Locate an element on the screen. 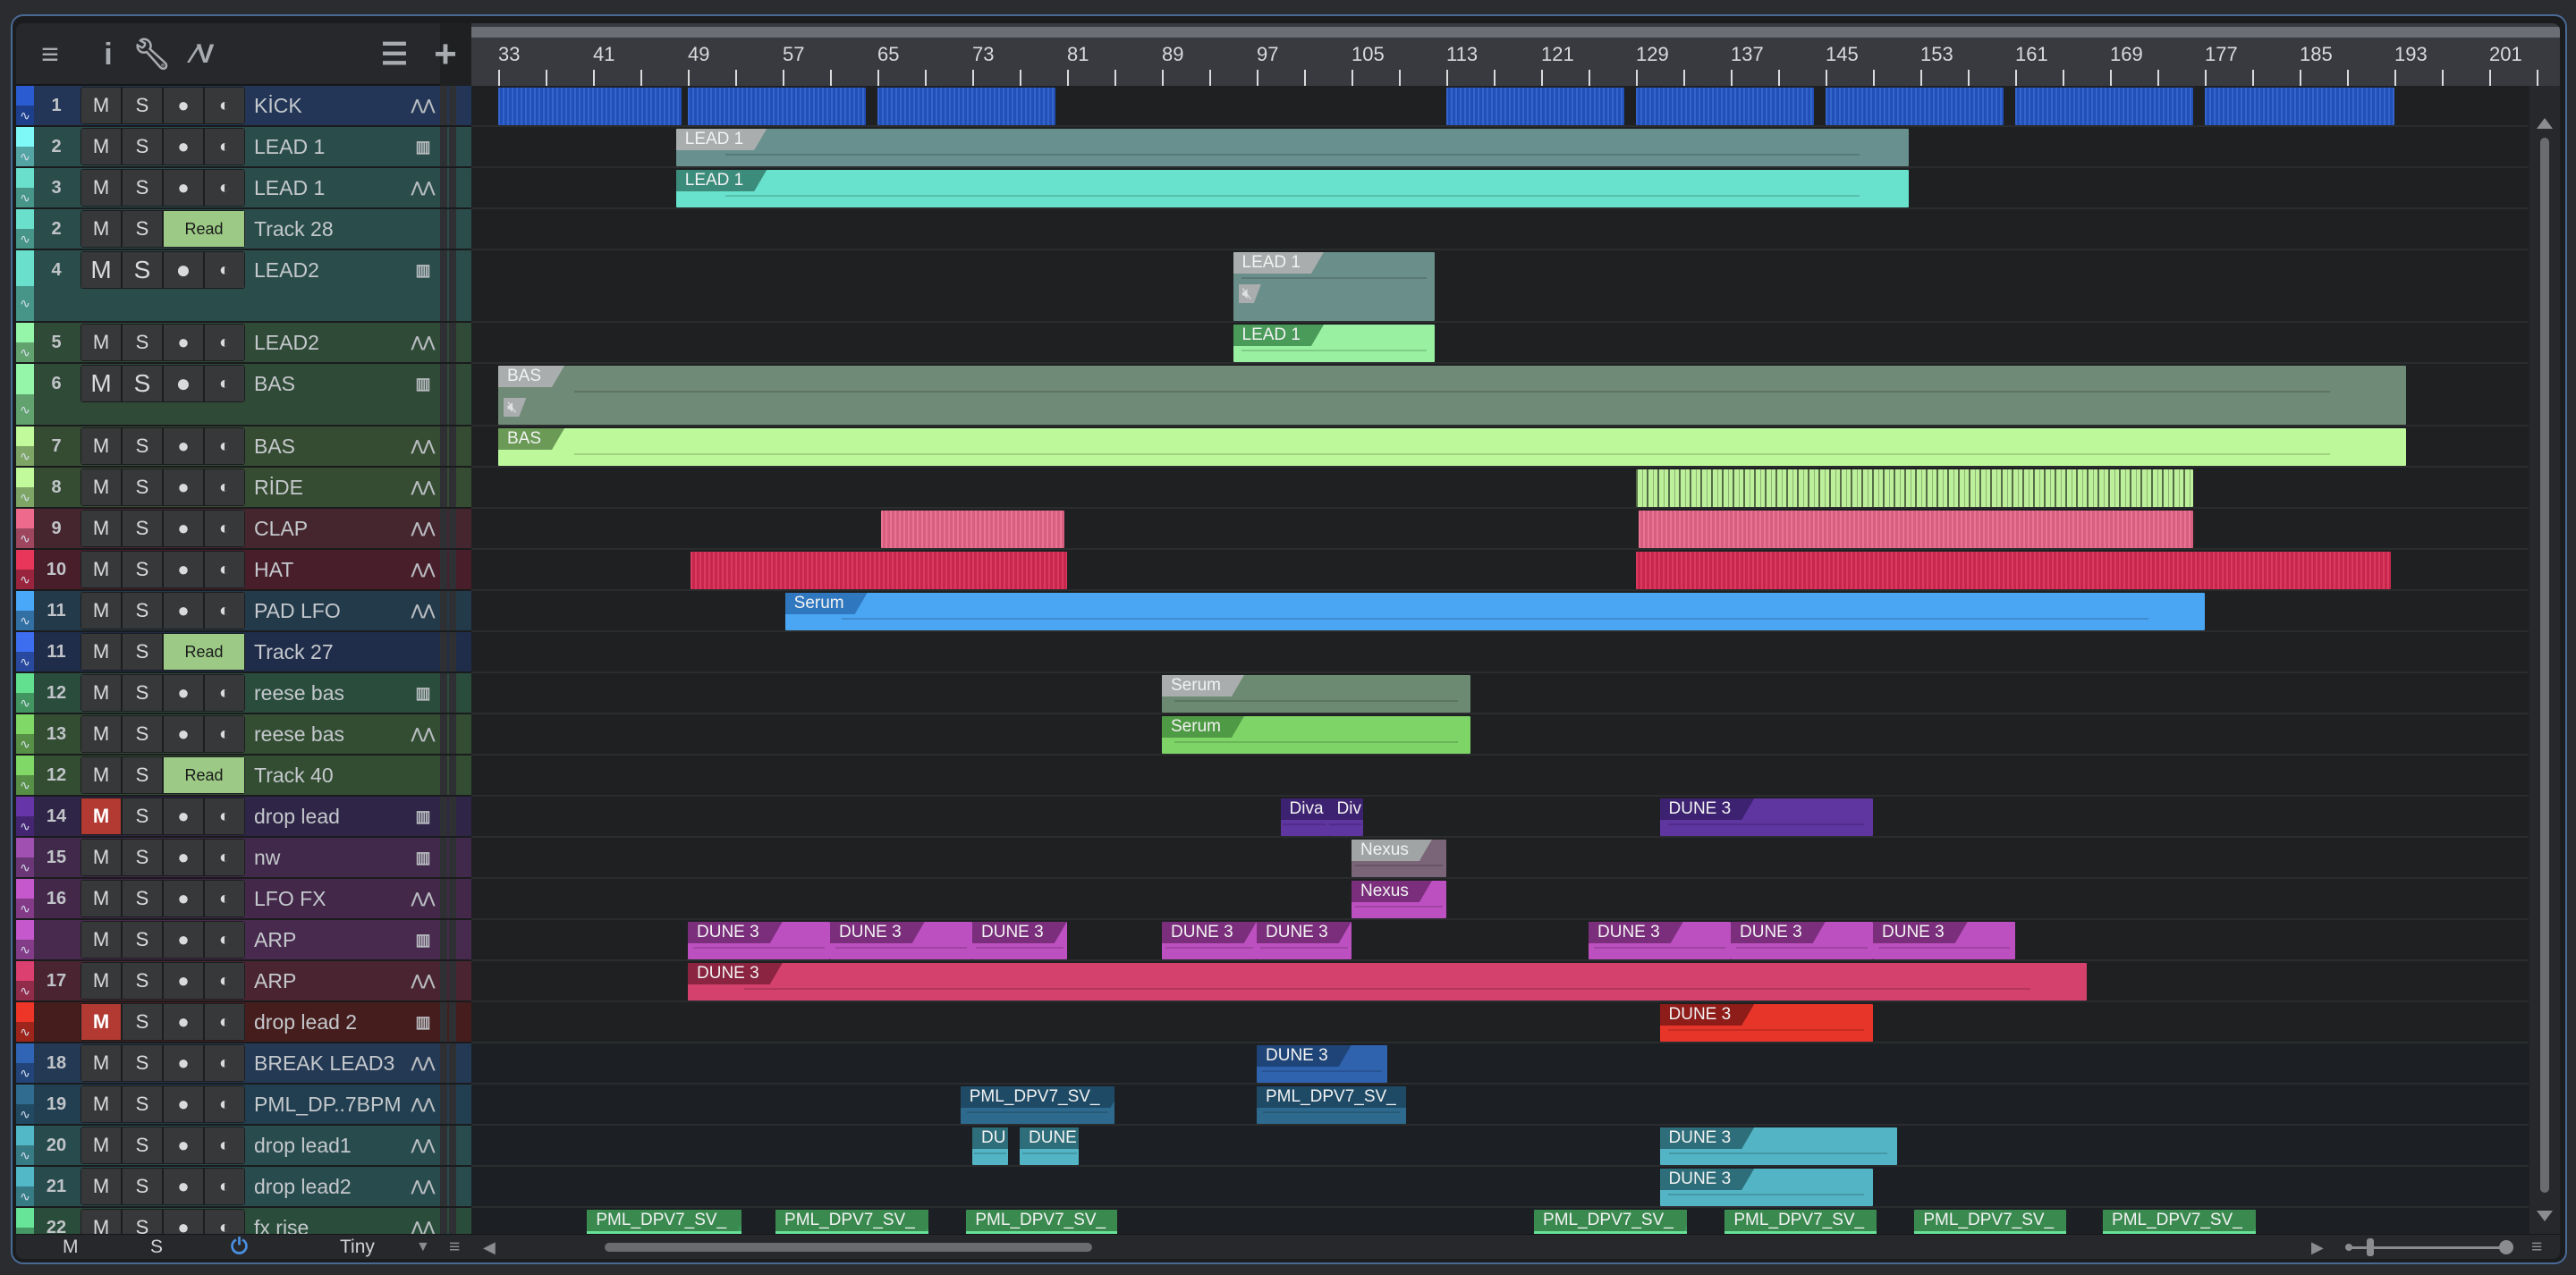  track-name: Track 28 is located at coordinates (294, 229).